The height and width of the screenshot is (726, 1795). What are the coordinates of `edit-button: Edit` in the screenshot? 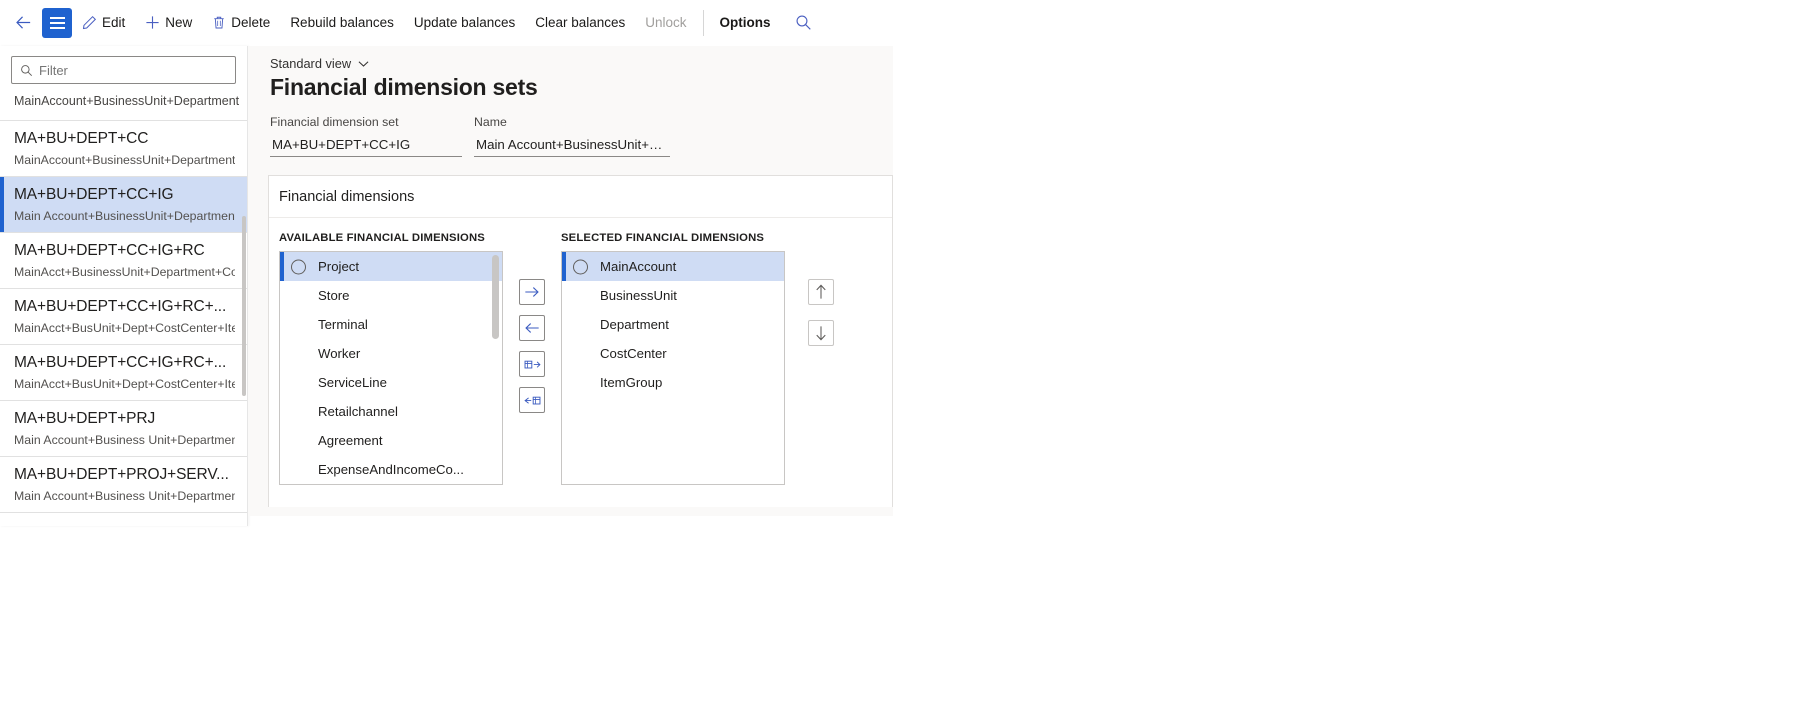 It's located at (103, 23).